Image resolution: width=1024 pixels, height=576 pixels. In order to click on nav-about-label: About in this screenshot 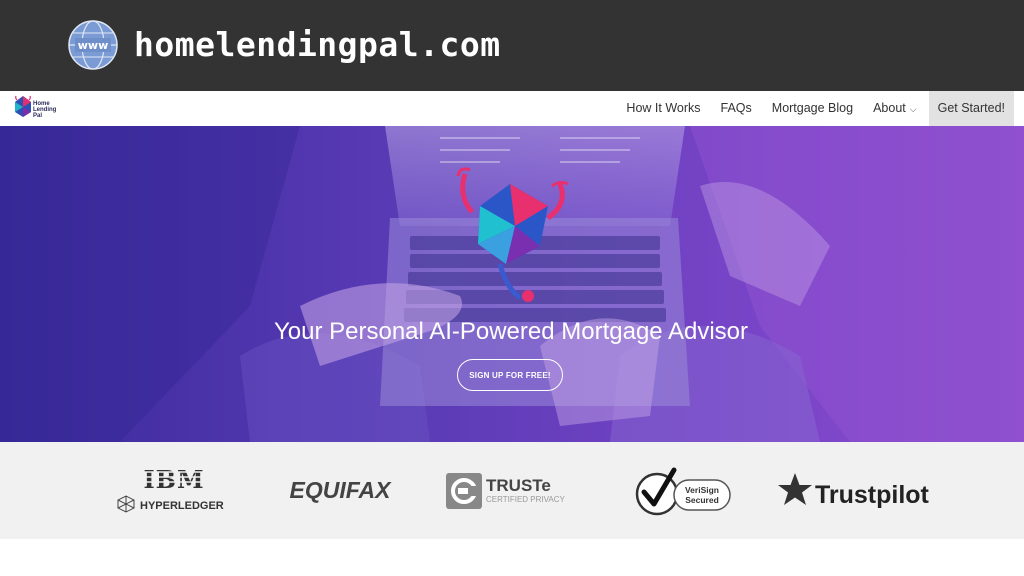, I will do `click(889, 108)`.